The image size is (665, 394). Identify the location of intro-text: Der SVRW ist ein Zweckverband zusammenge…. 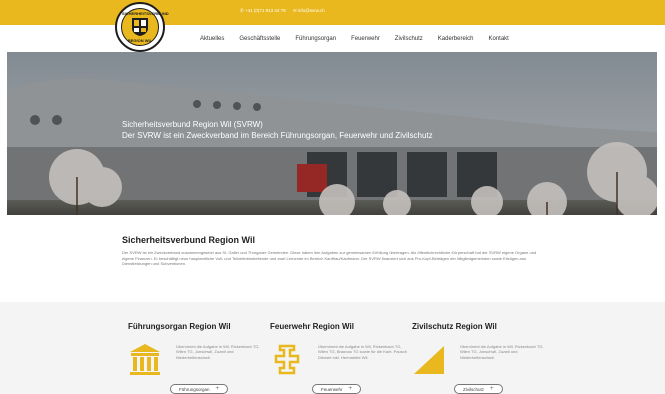
(329, 258).